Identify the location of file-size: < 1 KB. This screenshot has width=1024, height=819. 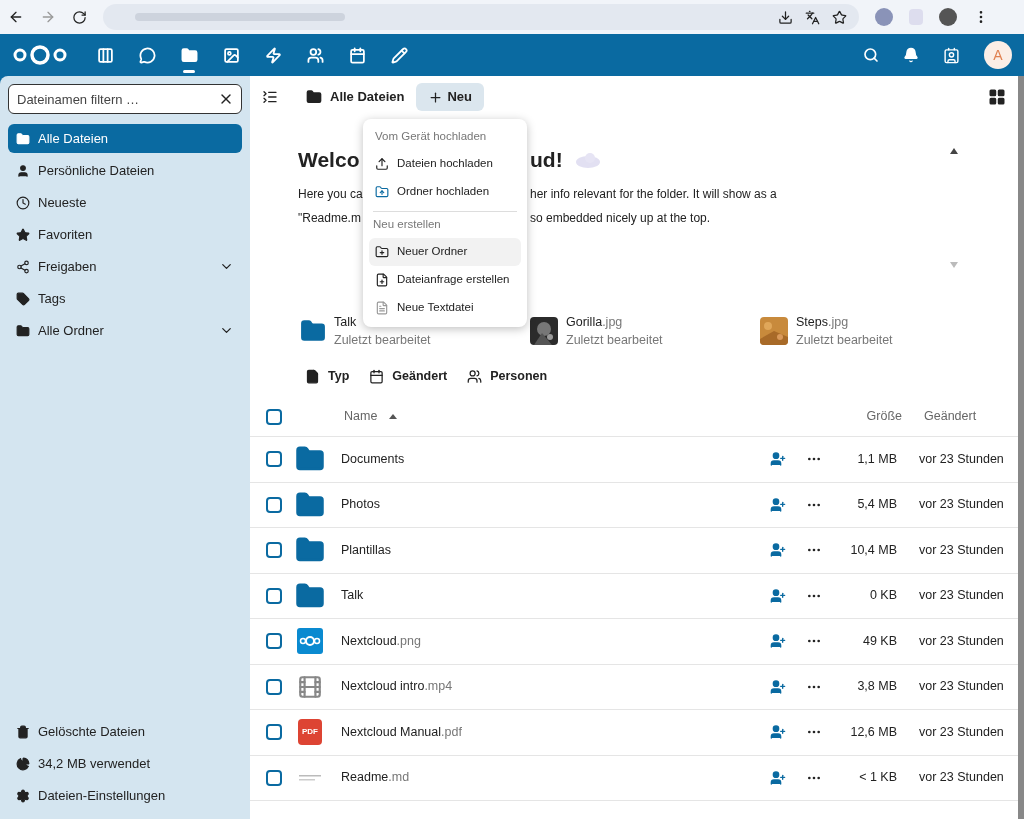
(877, 778).